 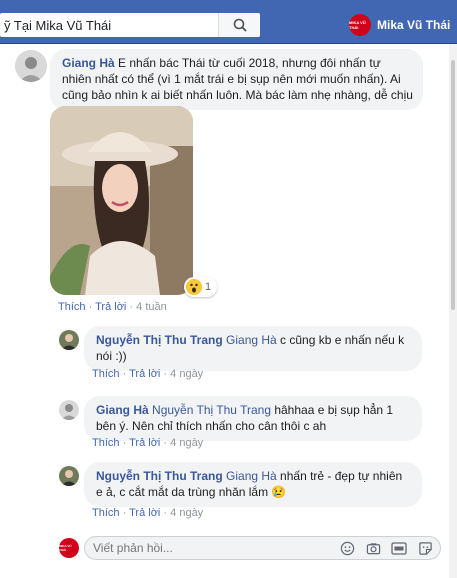 What do you see at coordinates (211, 410) in the screenshot?
I see `reply-tag: Nguyễn Thị Thu Trang` at bounding box center [211, 410].